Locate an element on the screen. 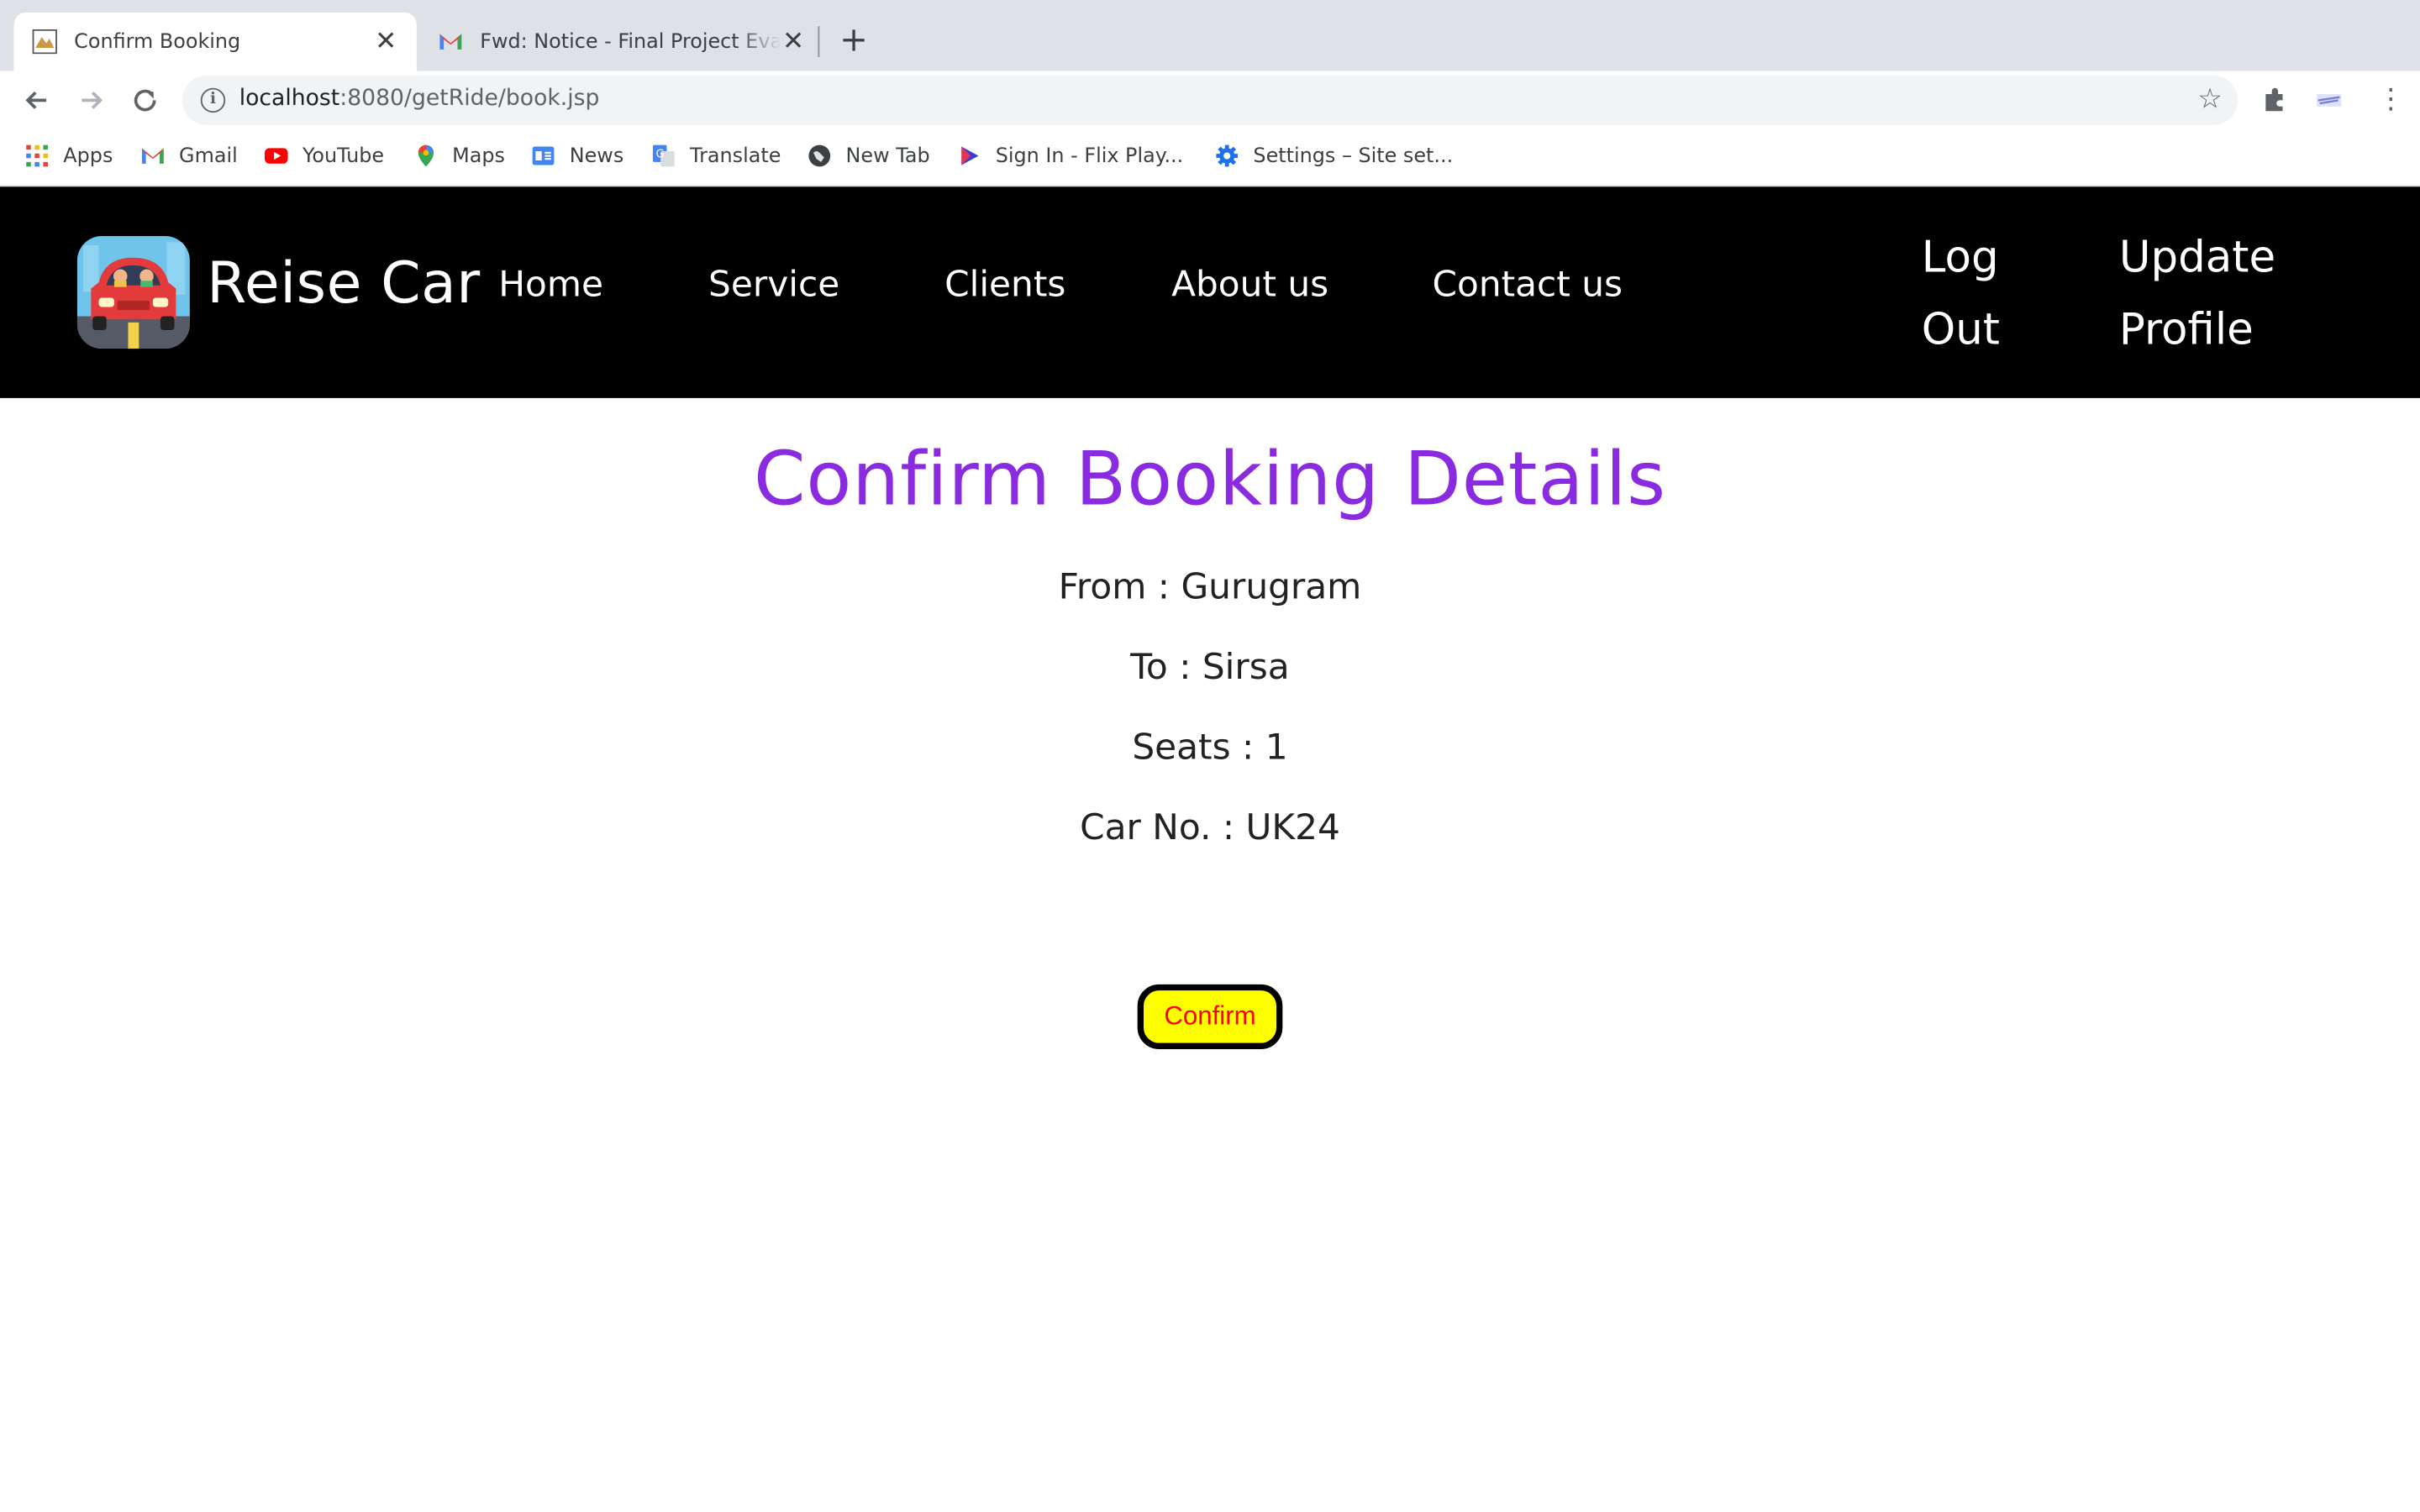  reload-icon is located at coordinates (144, 100).